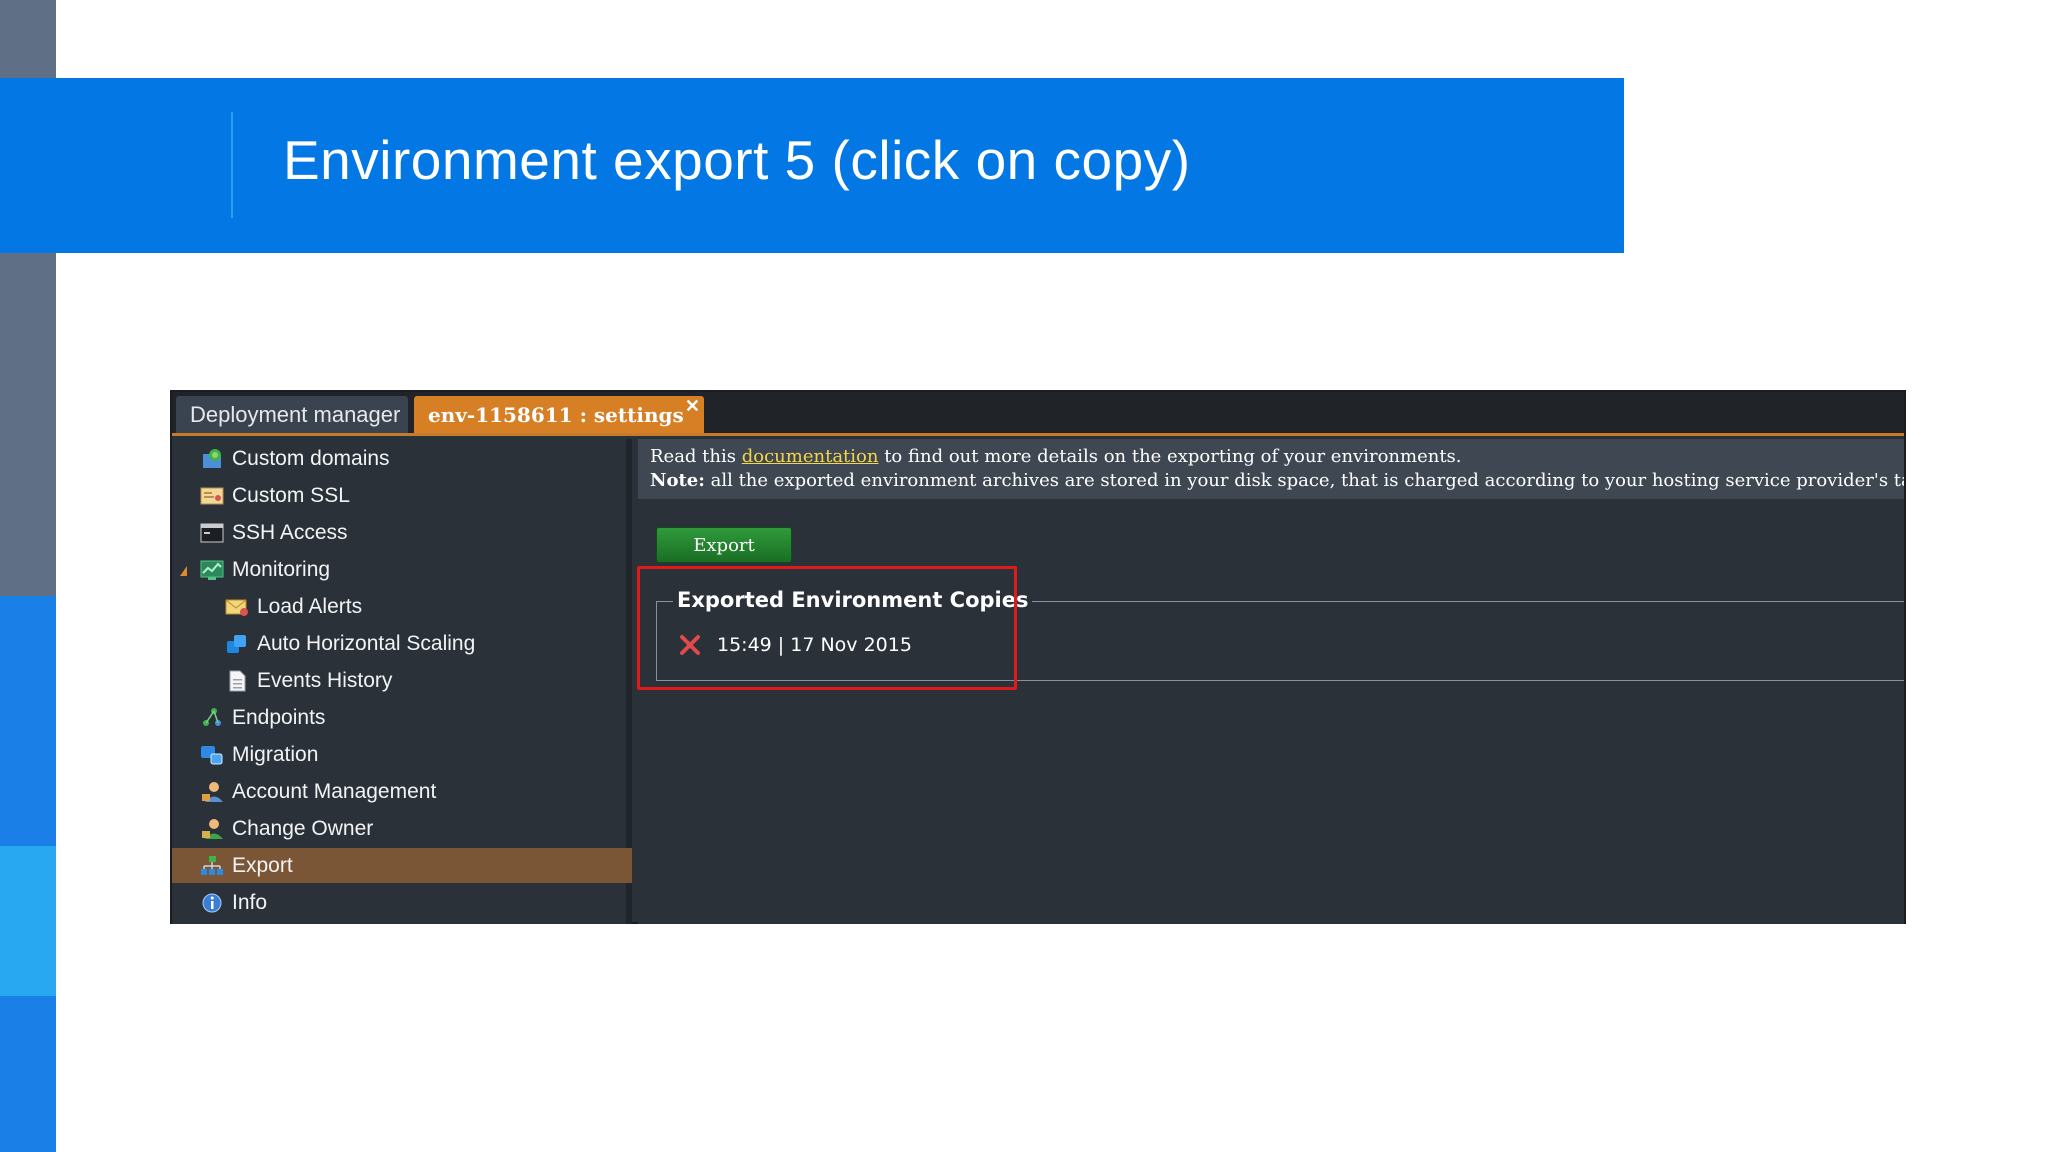 The image size is (2048, 1152). I want to click on terminal-icon, so click(212, 533).